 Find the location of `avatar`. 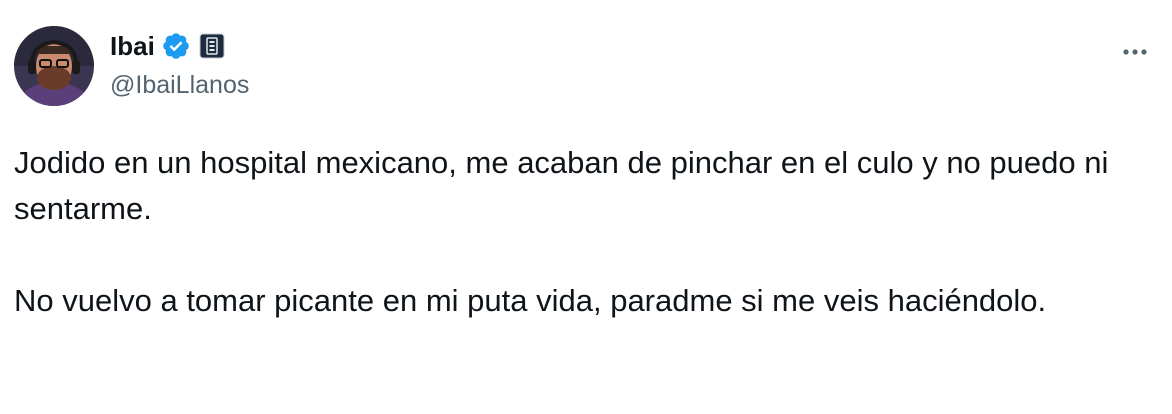

avatar is located at coordinates (54, 66).